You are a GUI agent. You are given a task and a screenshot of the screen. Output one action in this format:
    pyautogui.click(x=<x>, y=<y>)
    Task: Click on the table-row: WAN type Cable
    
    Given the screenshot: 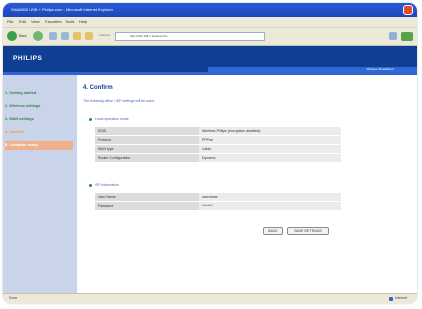 What is the action you would take?
    pyautogui.click(x=218, y=149)
    